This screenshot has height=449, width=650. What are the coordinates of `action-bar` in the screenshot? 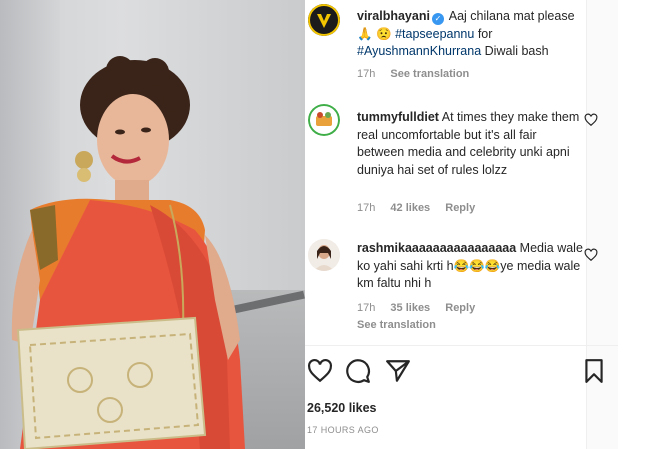 It's located at (461, 372).